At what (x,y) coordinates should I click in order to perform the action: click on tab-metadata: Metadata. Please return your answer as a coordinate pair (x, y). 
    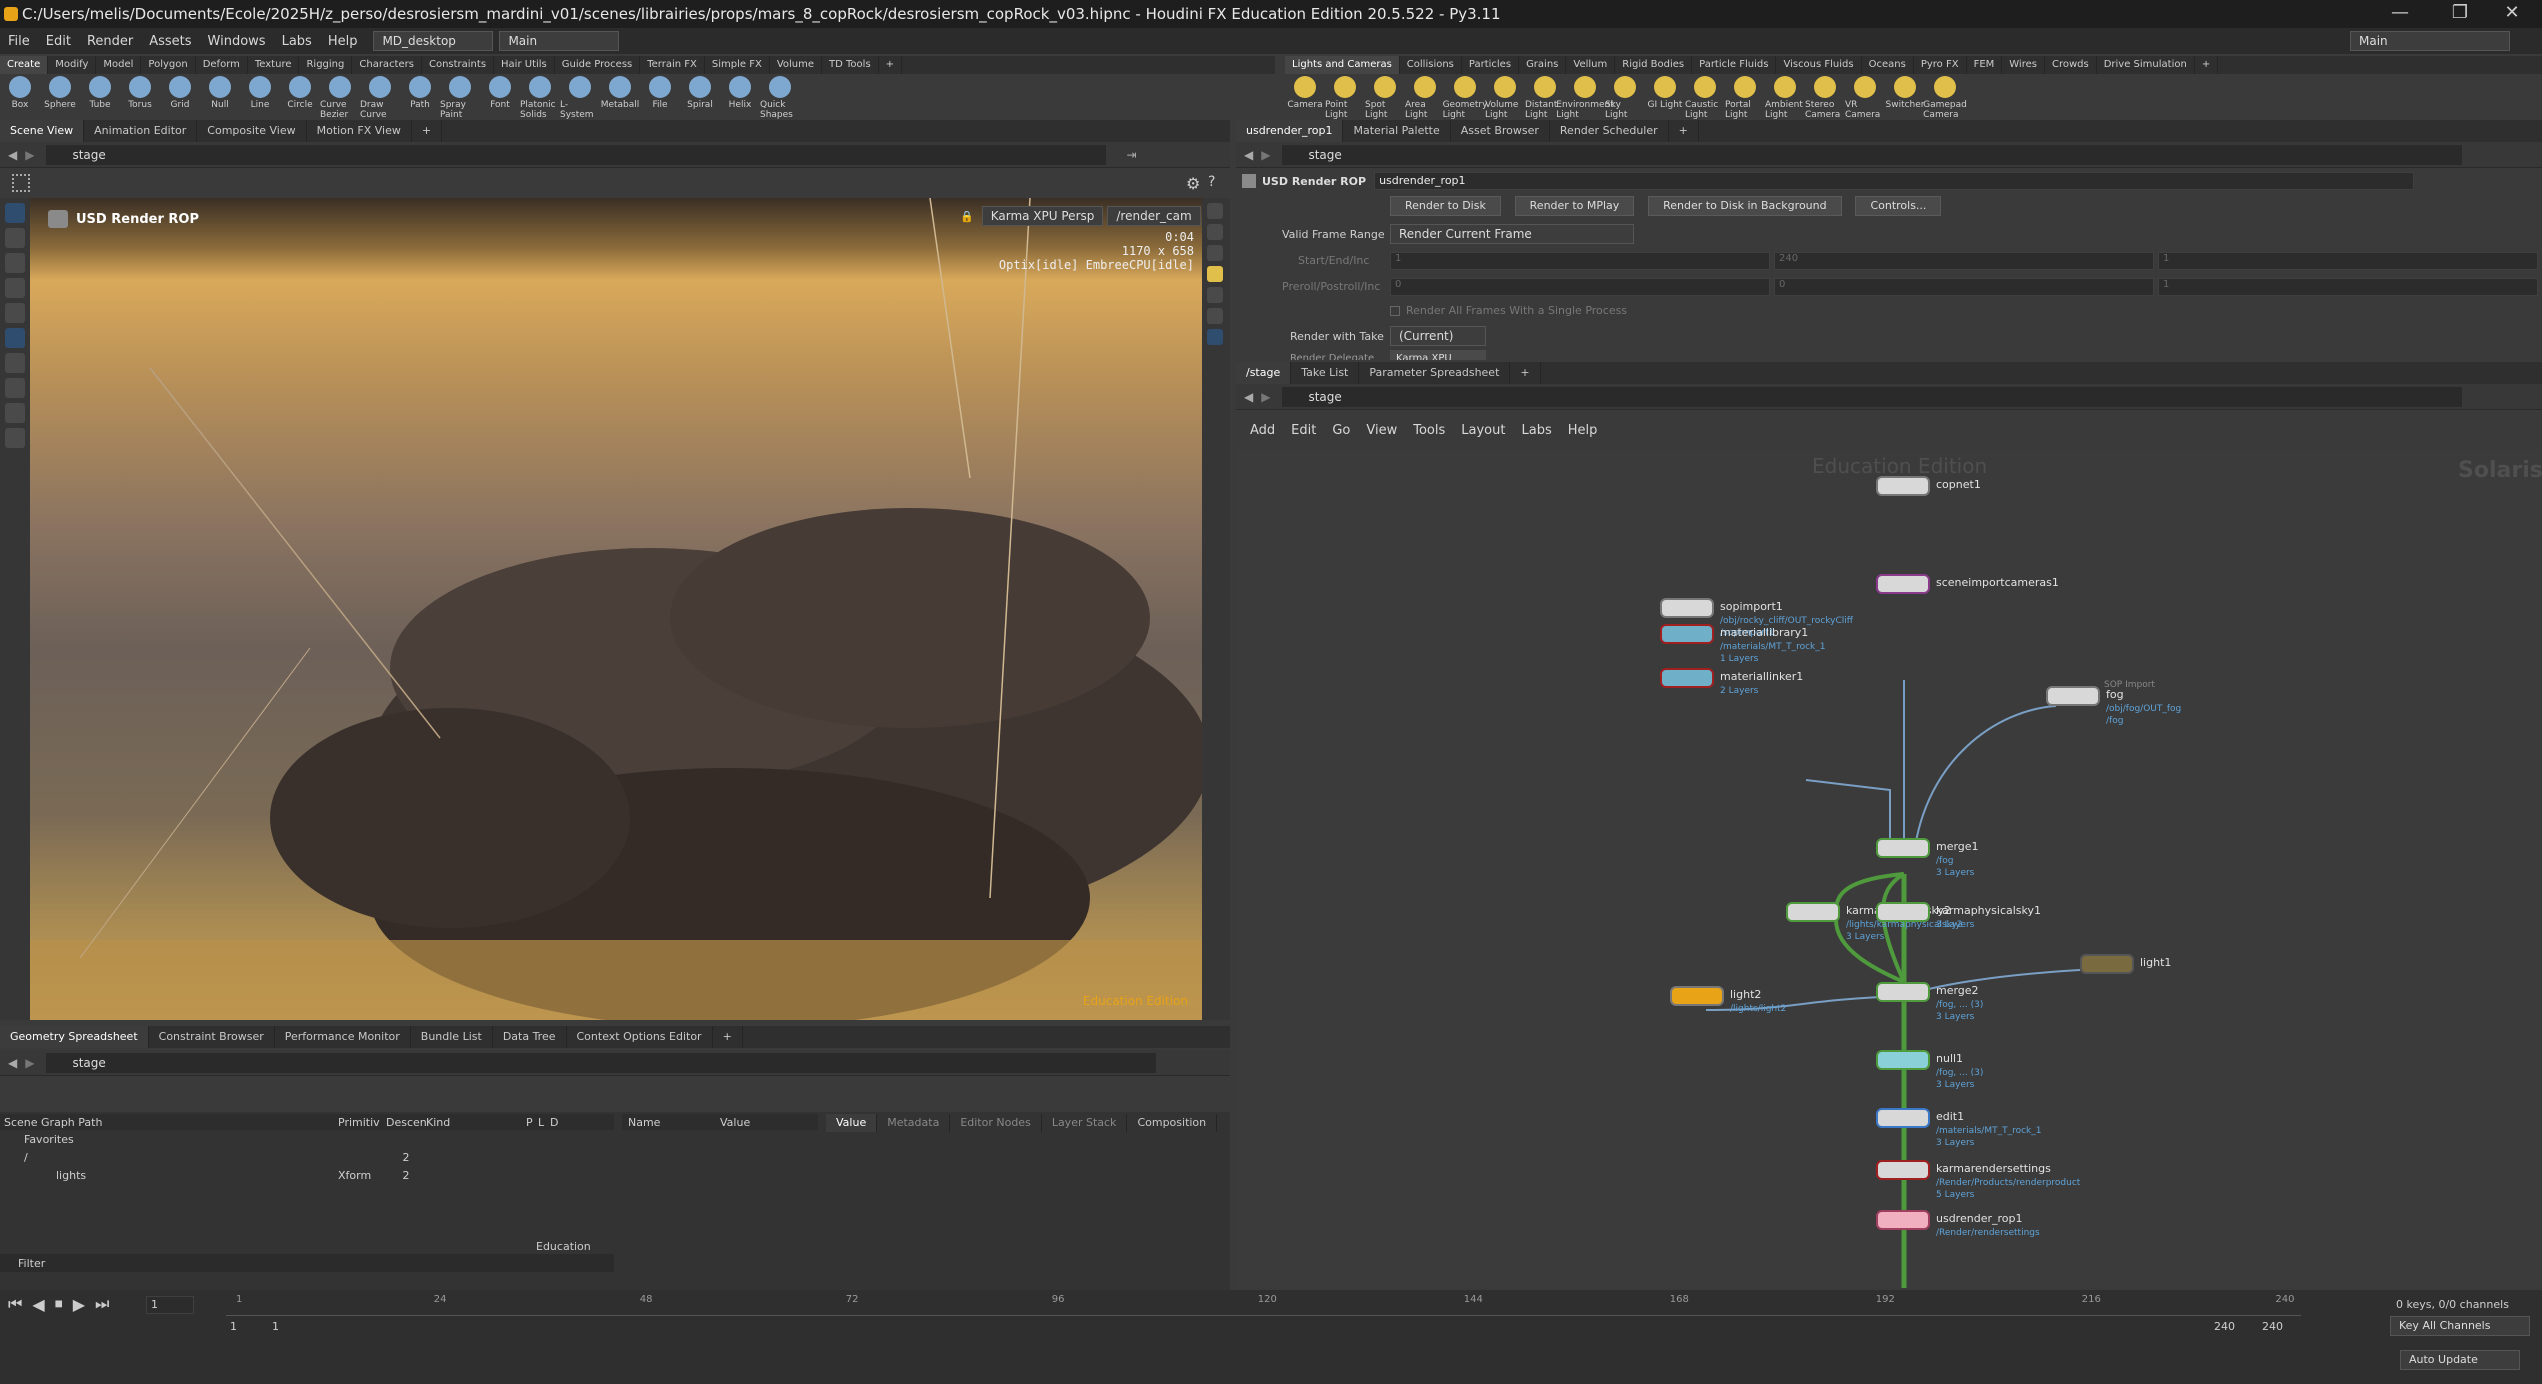
    Looking at the image, I should click on (914, 1123).